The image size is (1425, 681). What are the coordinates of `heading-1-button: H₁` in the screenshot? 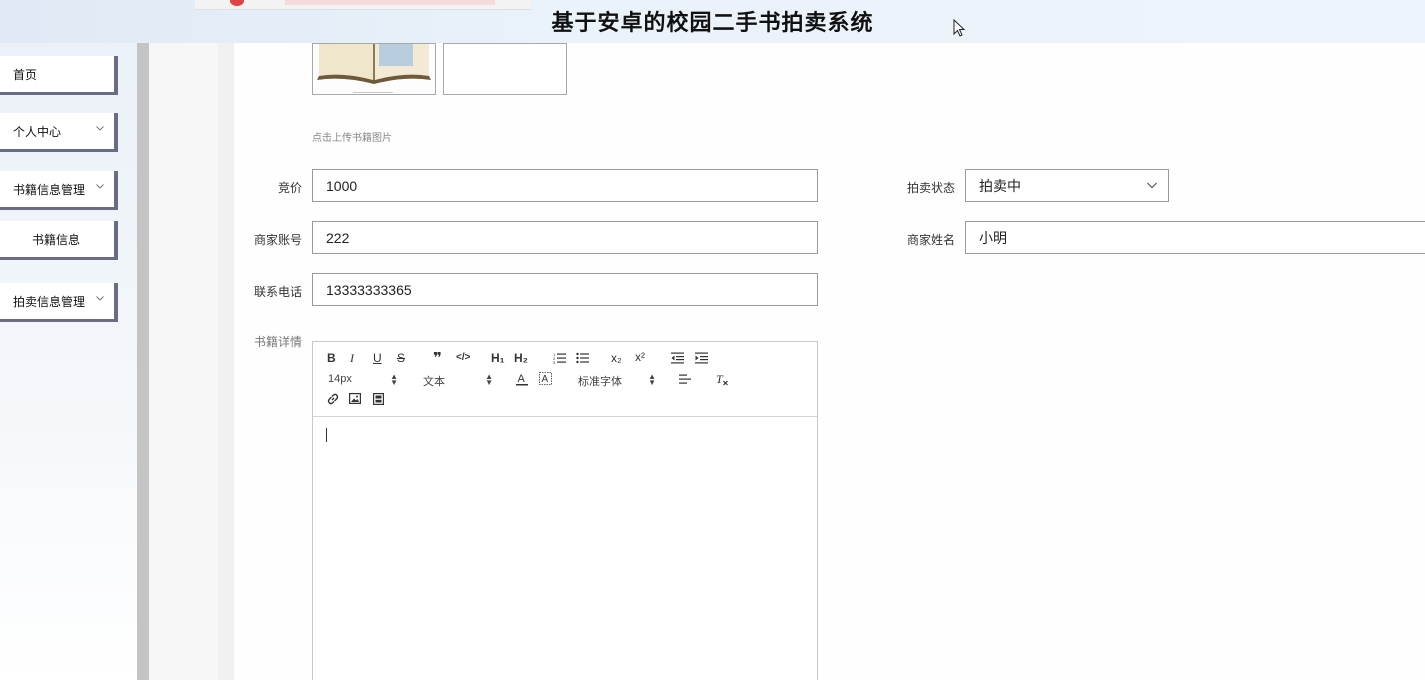 It's located at (498, 358).